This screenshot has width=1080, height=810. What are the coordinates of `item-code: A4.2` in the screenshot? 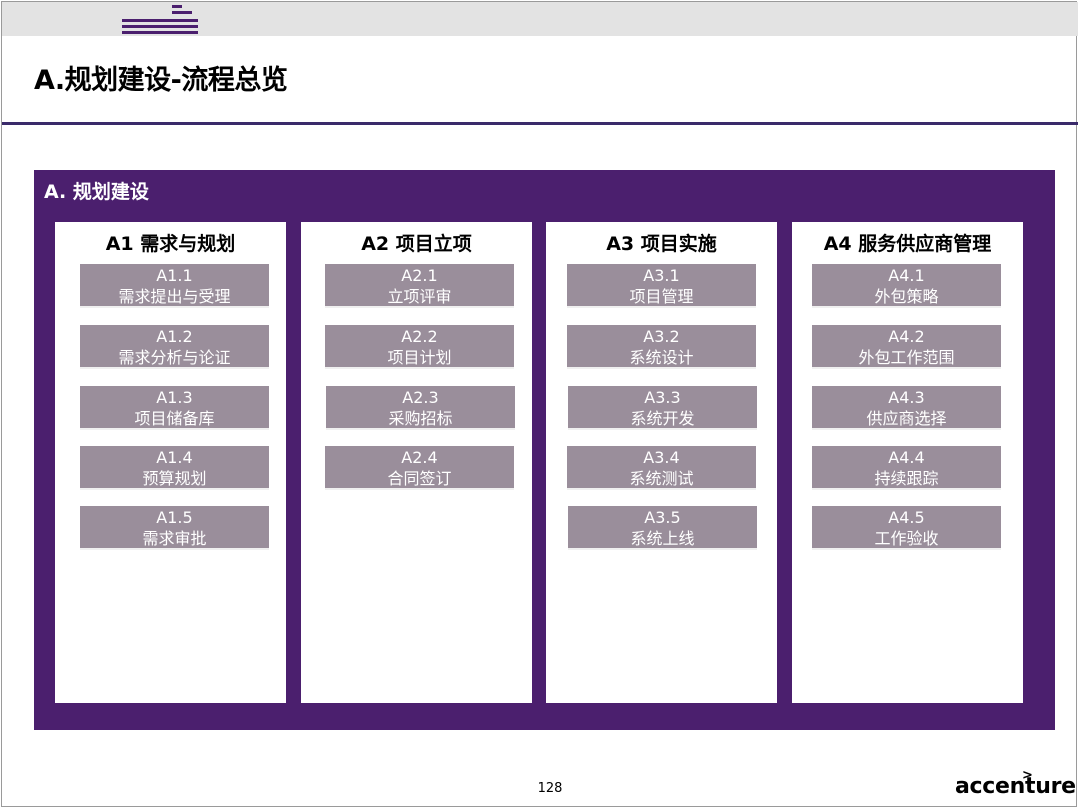 It's located at (906, 336).